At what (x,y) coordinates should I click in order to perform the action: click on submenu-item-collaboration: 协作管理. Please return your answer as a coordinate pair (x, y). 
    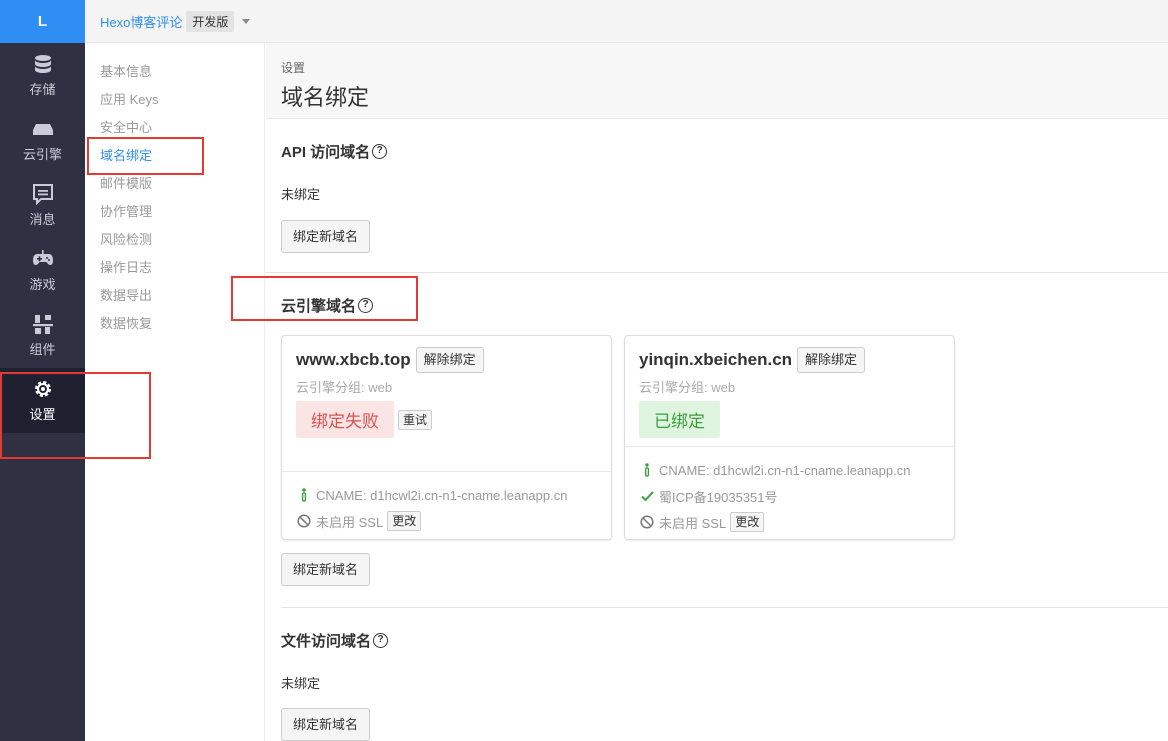
    Looking at the image, I should click on (174, 212).